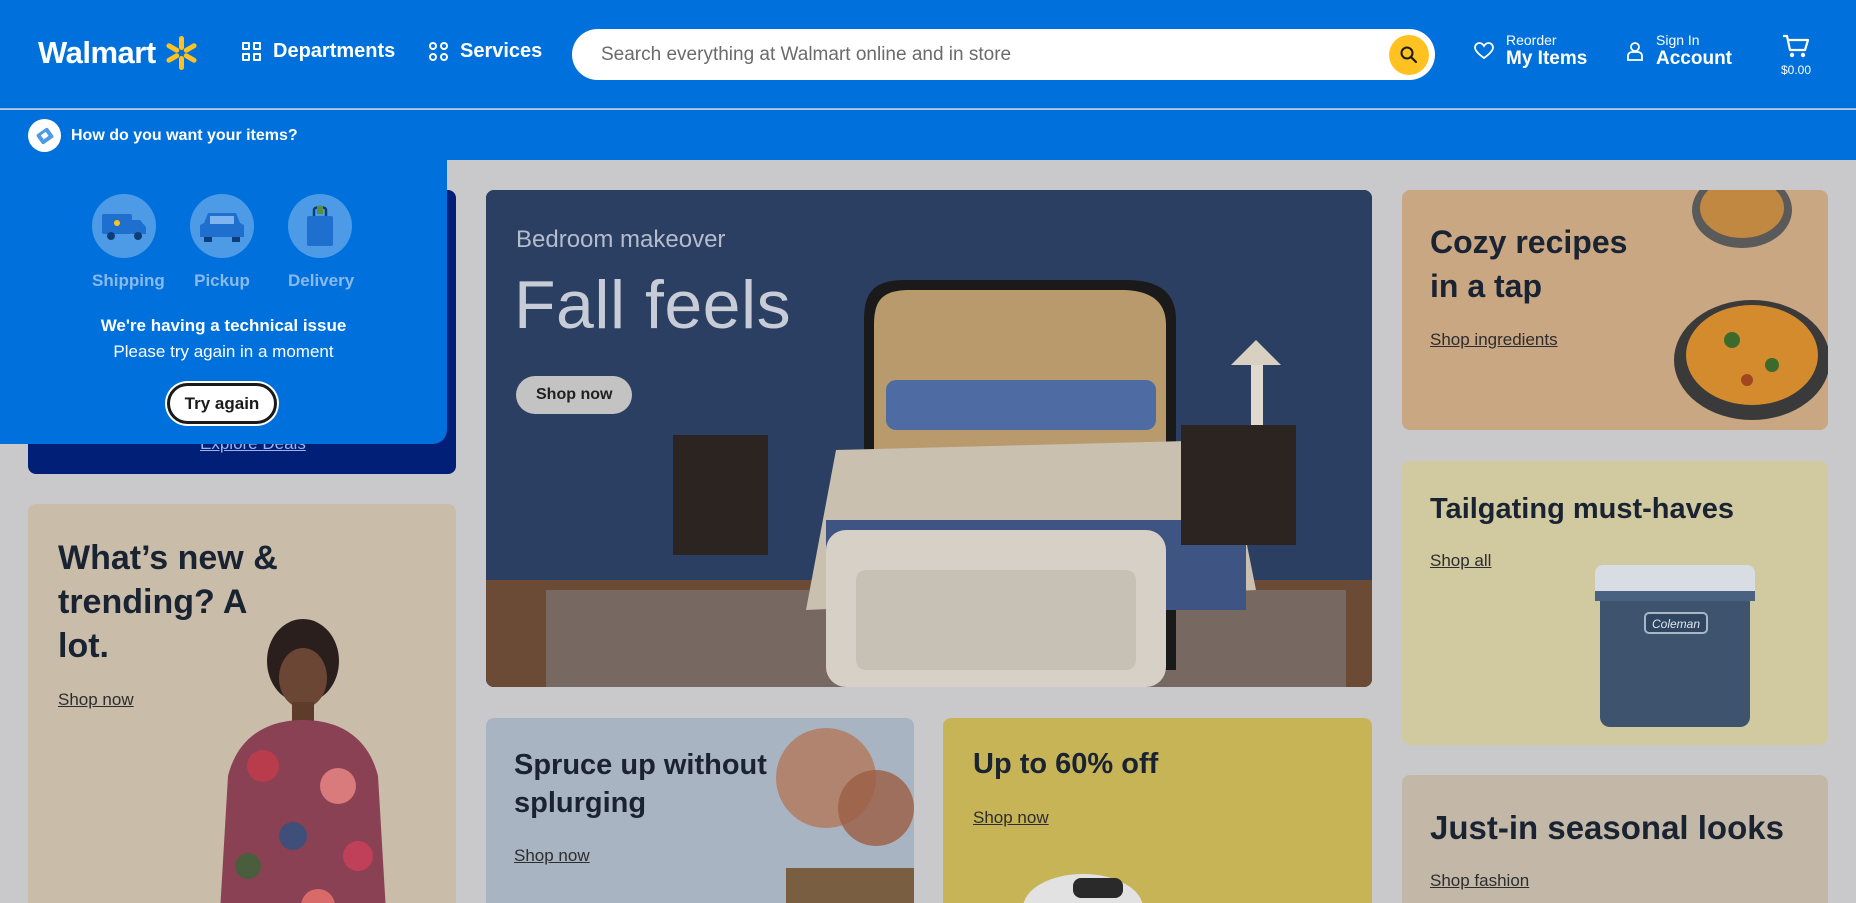 The height and width of the screenshot is (903, 1856). I want to click on seasonal-title: Just-in seasonal looks, so click(1607, 827).